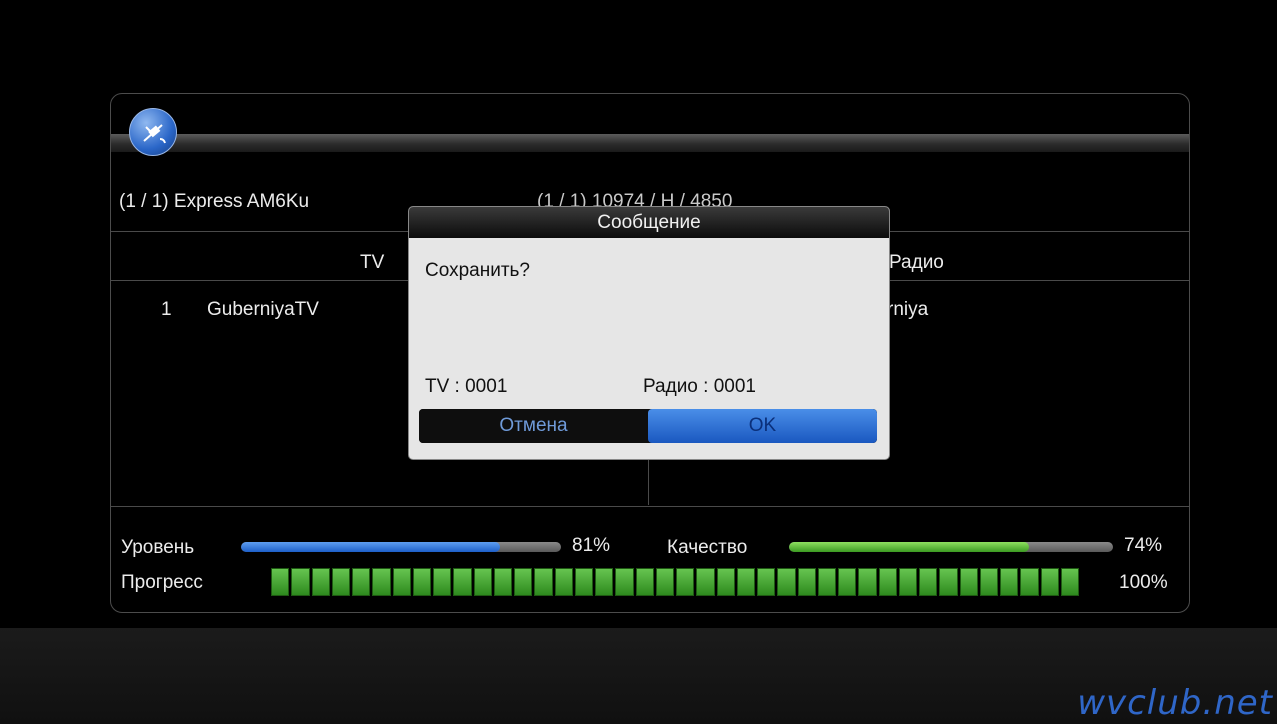 The height and width of the screenshot is (724, 1277). What do you see at coordinates (762, 426) in the screenshot?
I see `ok-button: OK` at bounding box center [762, 426].